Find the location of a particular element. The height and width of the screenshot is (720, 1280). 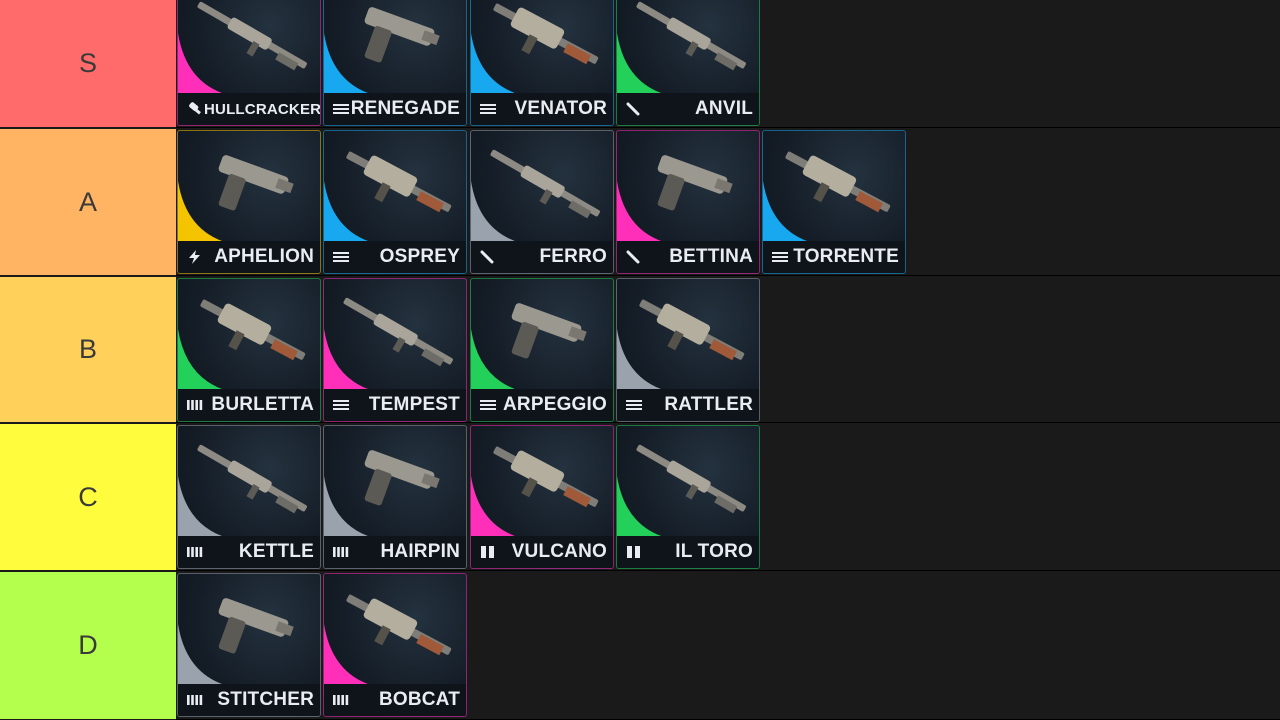

weapon-namebar: BOBCAT is located at coordinates (395, 700).